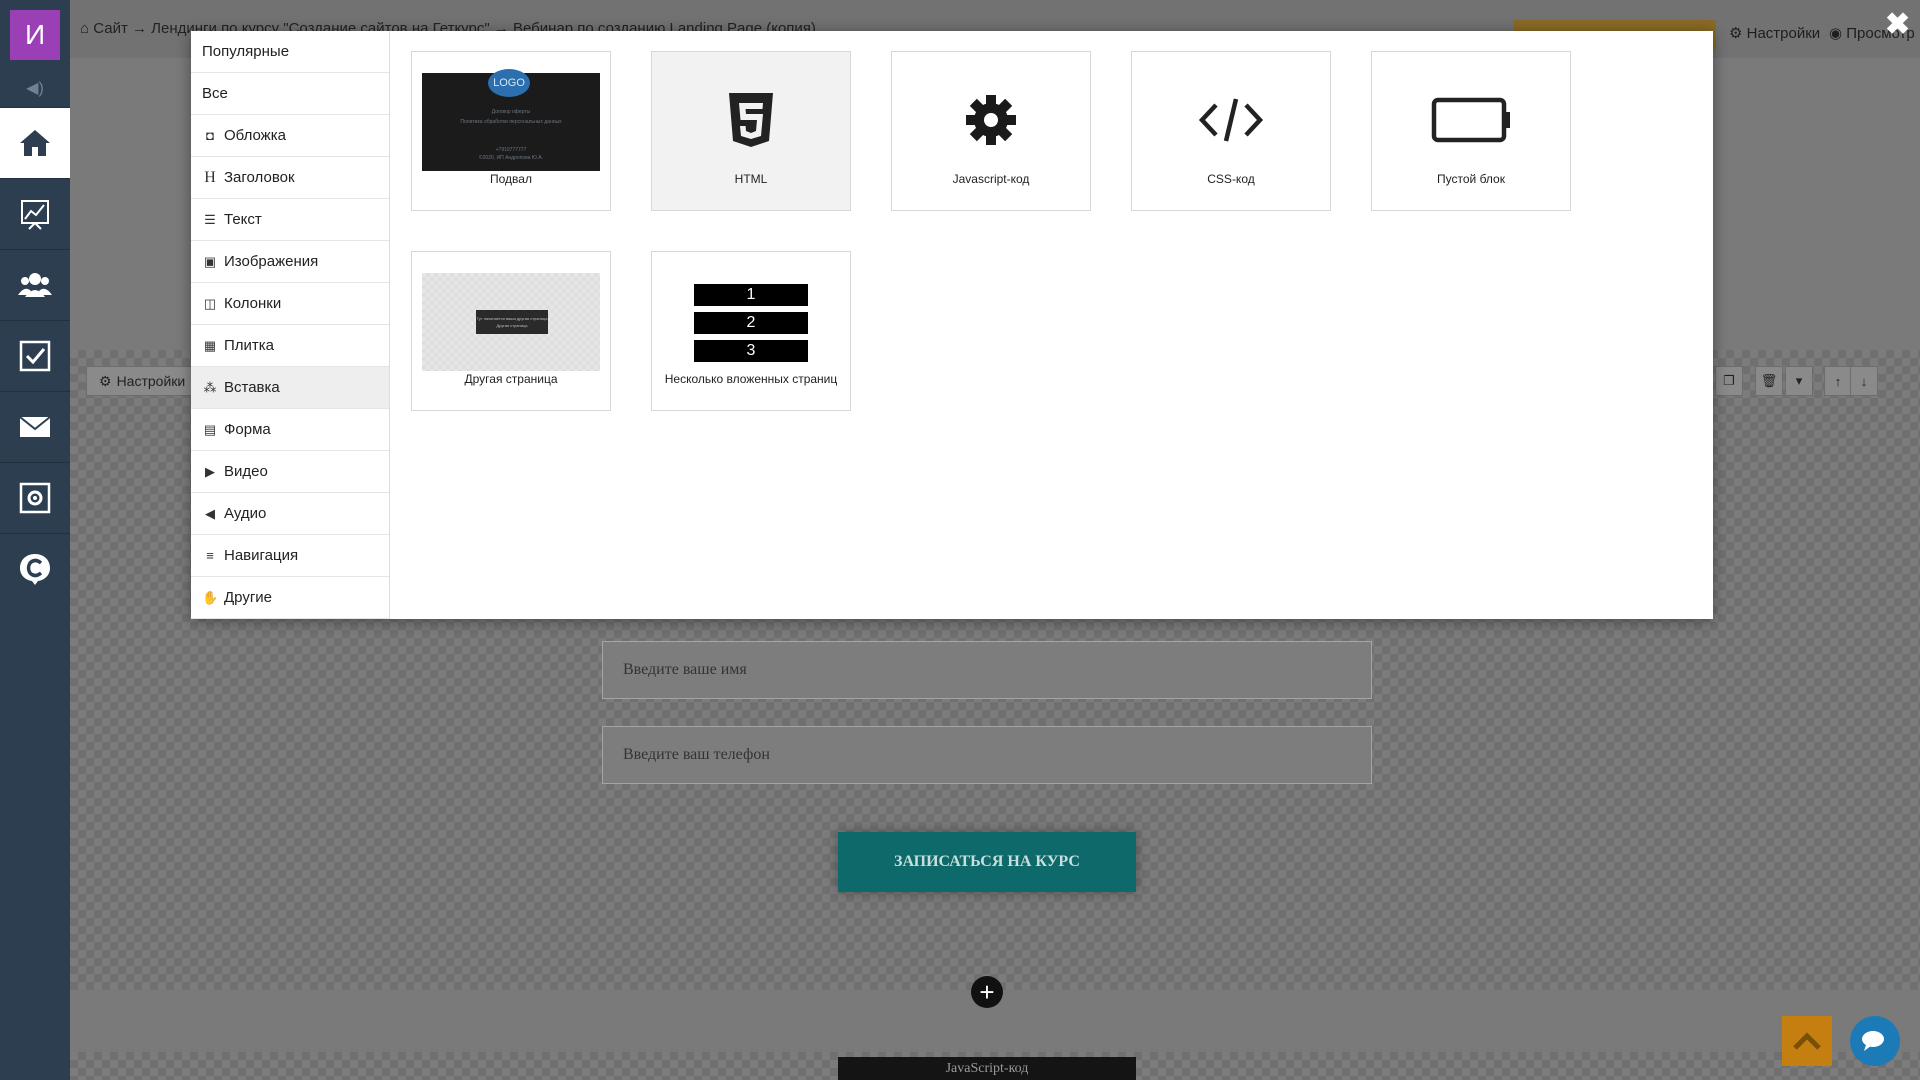 The image size is (1920, 1080). I want to click on tiles-icon: ▦, so click(210, 345).